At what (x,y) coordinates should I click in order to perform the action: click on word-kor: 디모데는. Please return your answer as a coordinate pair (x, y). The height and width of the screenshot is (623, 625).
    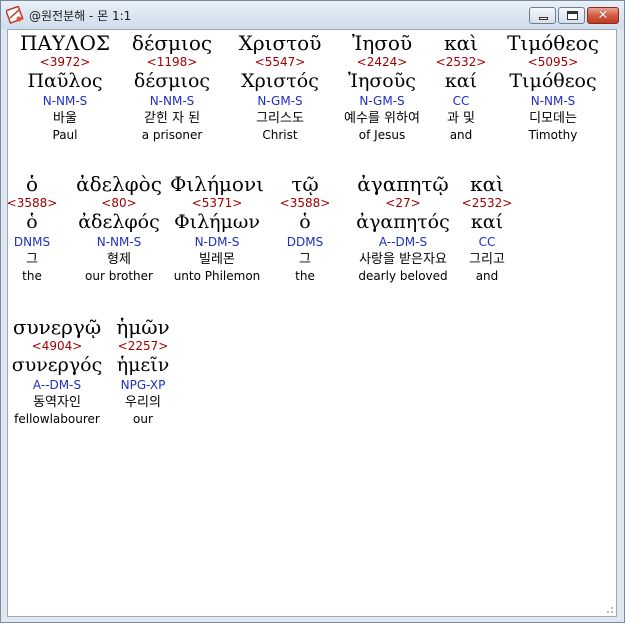
    Looking at the image, I should click on (553, 118).